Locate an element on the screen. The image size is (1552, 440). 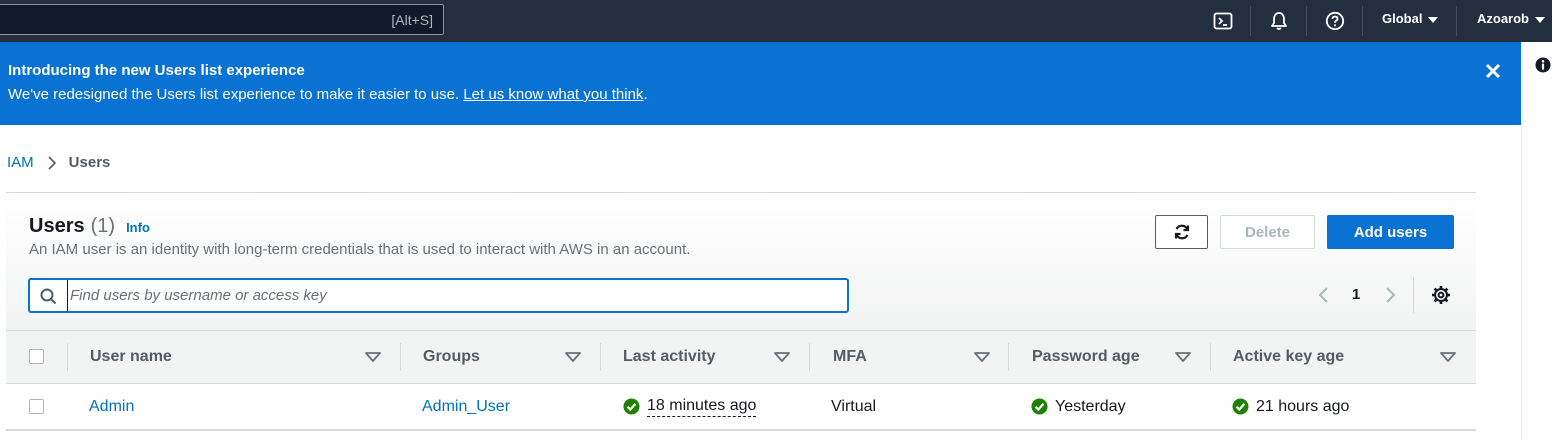
column-header-groups: Groups is located at coordinates (451, 357).